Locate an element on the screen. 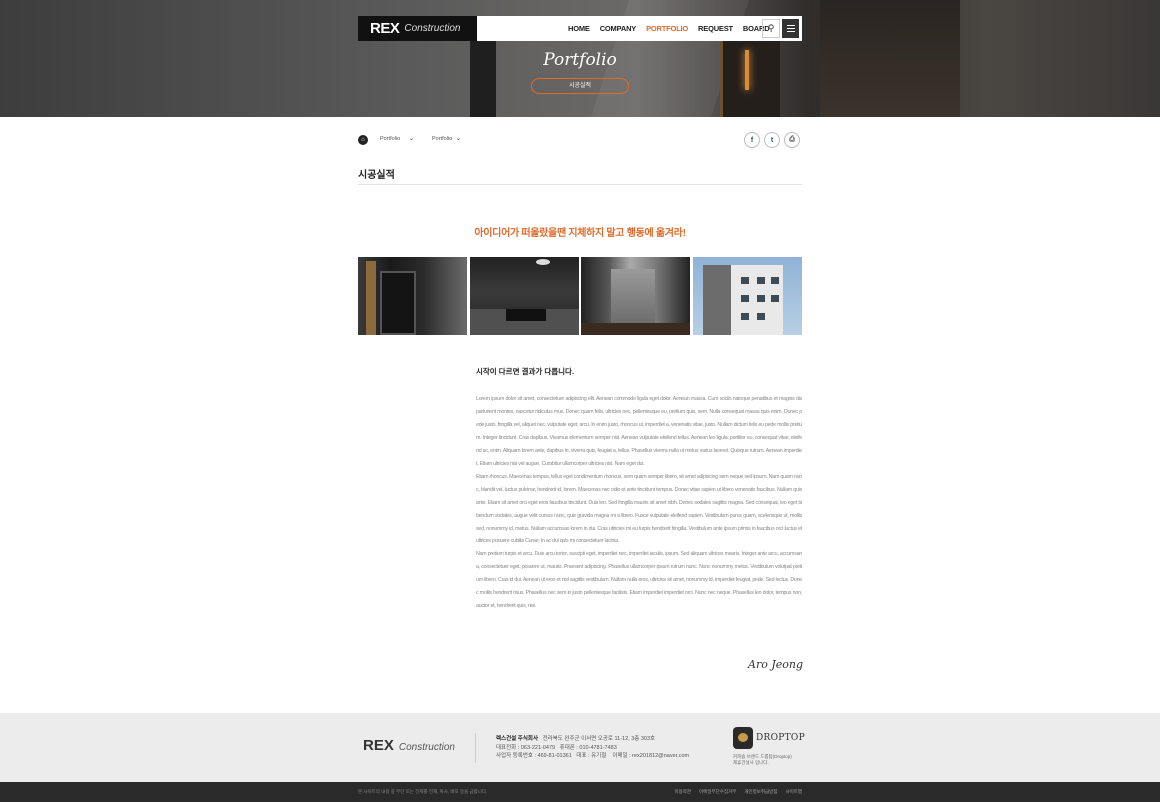 The width and height of the screenshot is (1160, 802). breadcrumb-item-2: Portfolio is located at coordinates (442, 139).